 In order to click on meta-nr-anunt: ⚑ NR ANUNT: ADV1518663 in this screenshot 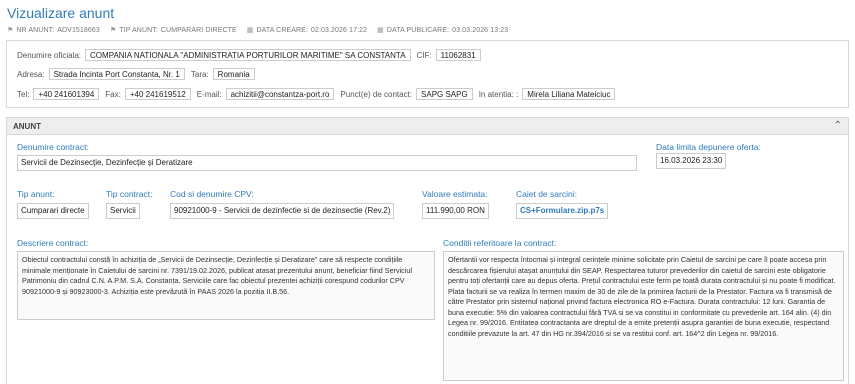, I will do `click(53, 30)`.